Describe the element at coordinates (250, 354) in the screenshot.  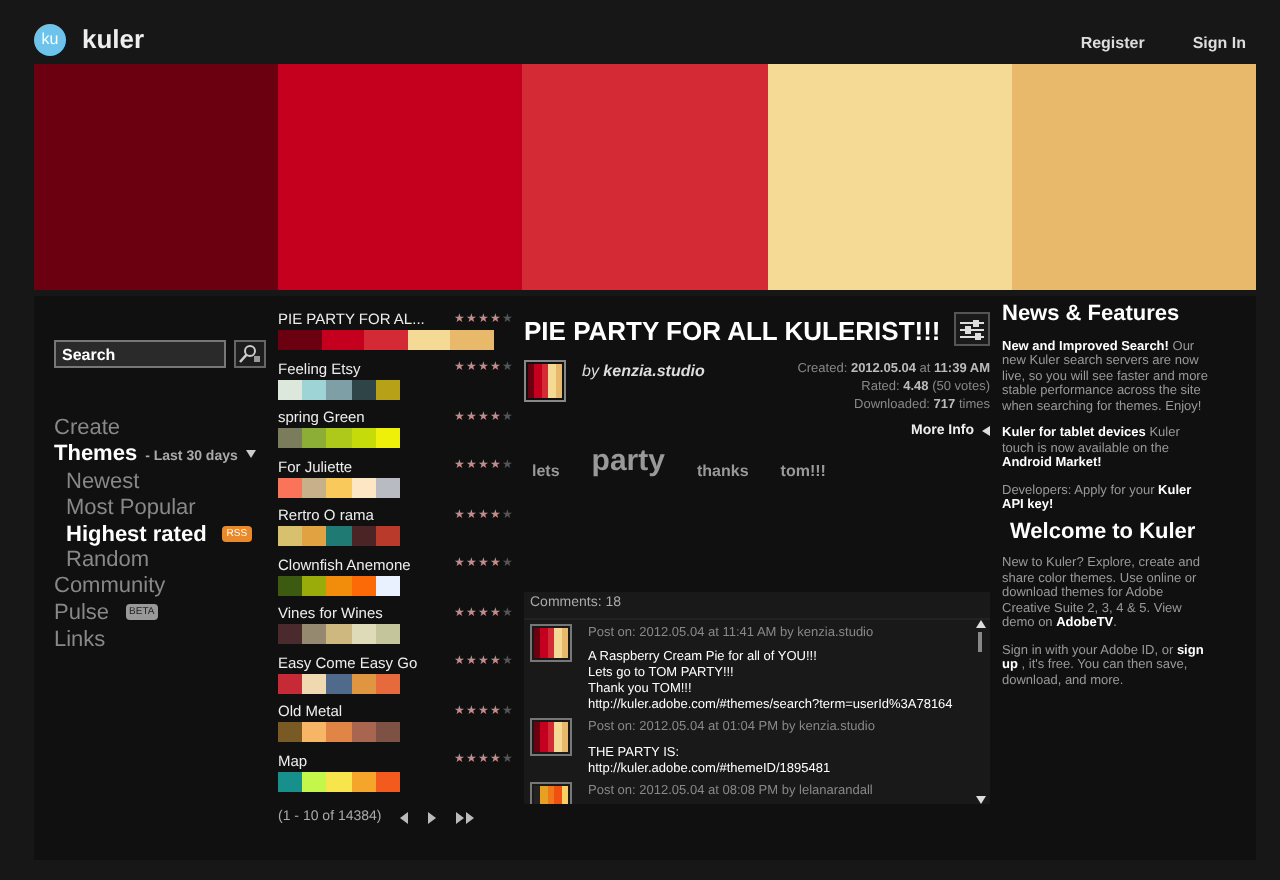
I see `search-button` at that location.